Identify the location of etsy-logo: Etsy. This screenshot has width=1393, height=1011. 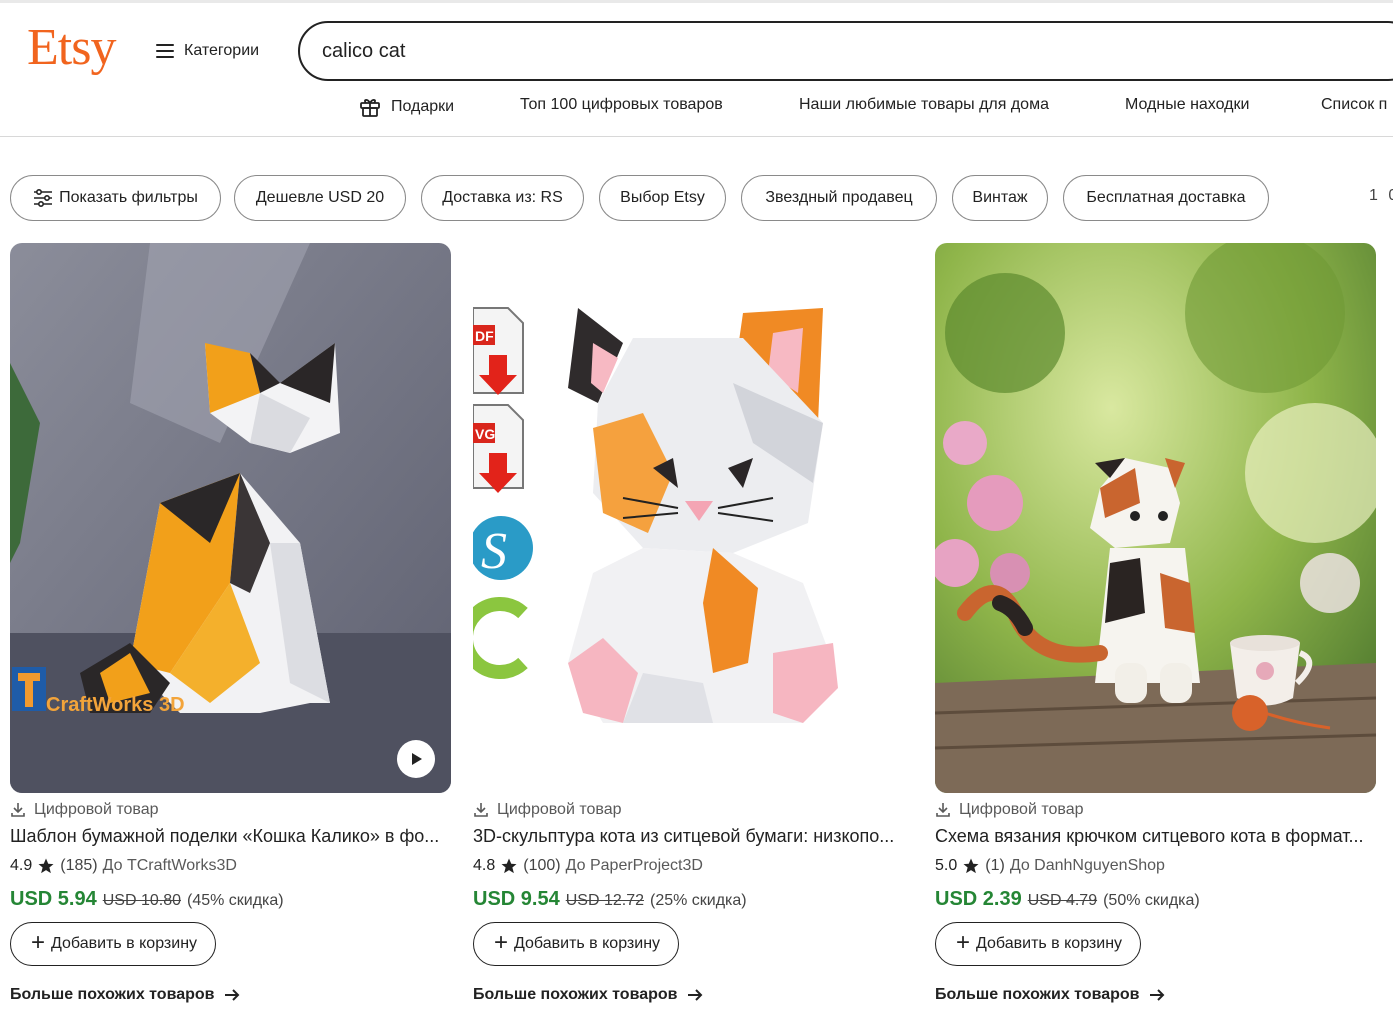
(71, 48).